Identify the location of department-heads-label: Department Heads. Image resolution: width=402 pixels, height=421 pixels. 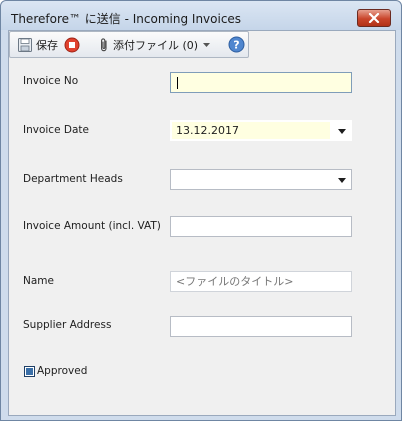
(73, 179).